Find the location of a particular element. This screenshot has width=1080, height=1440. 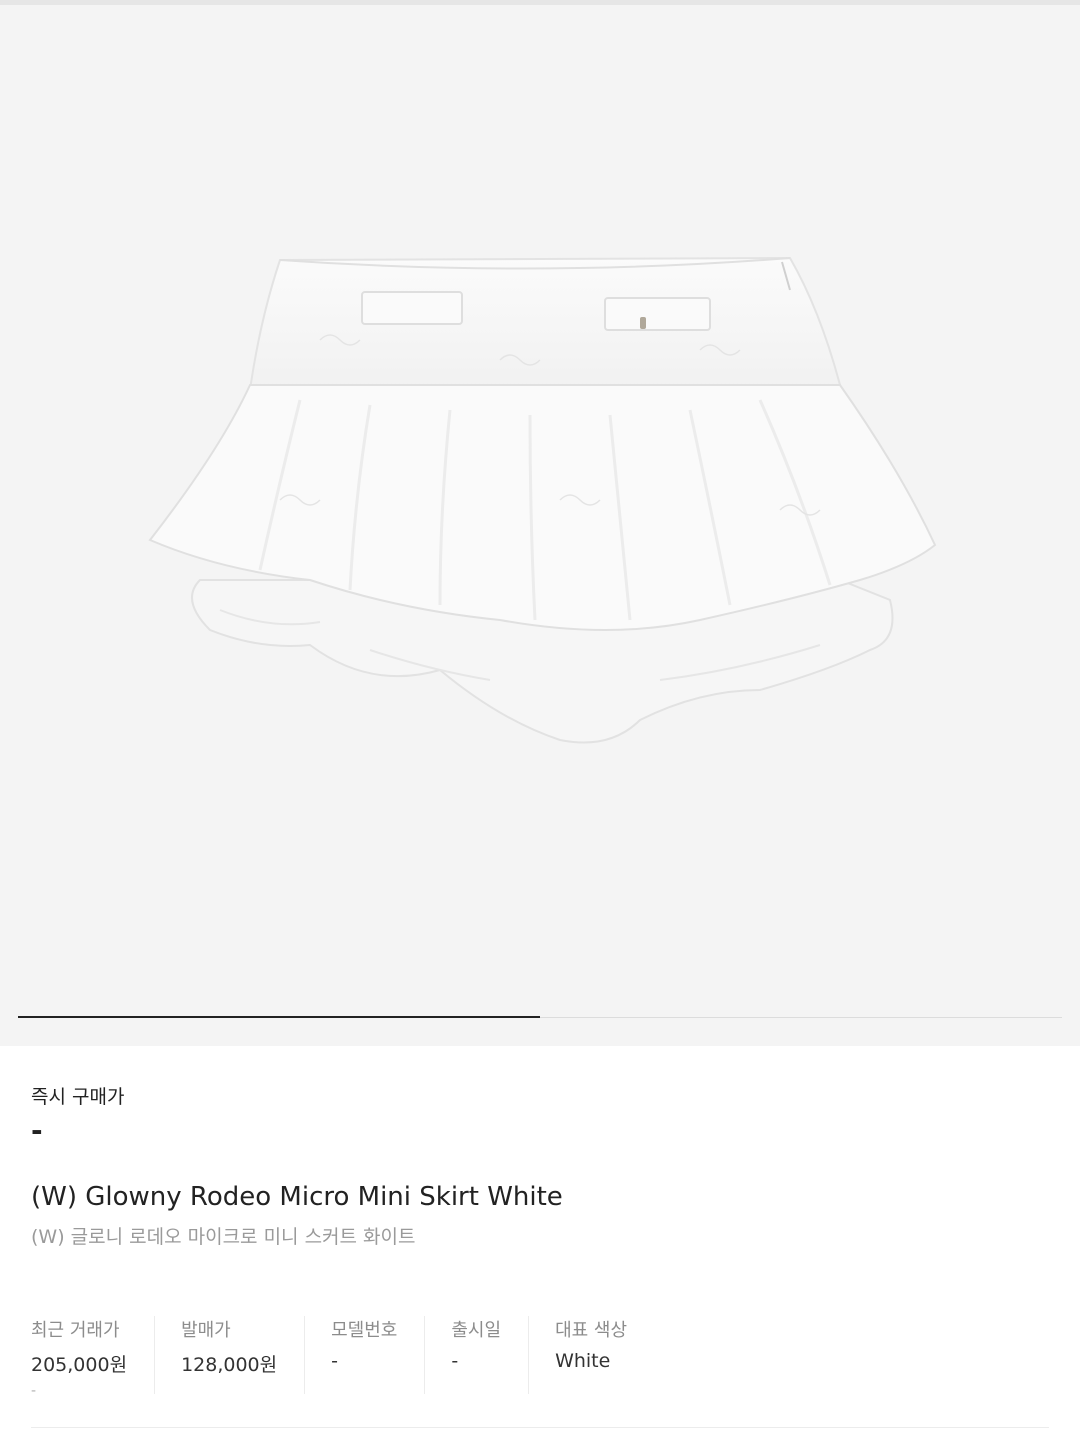

detail-value: White is located at coordinates (583, 1361).